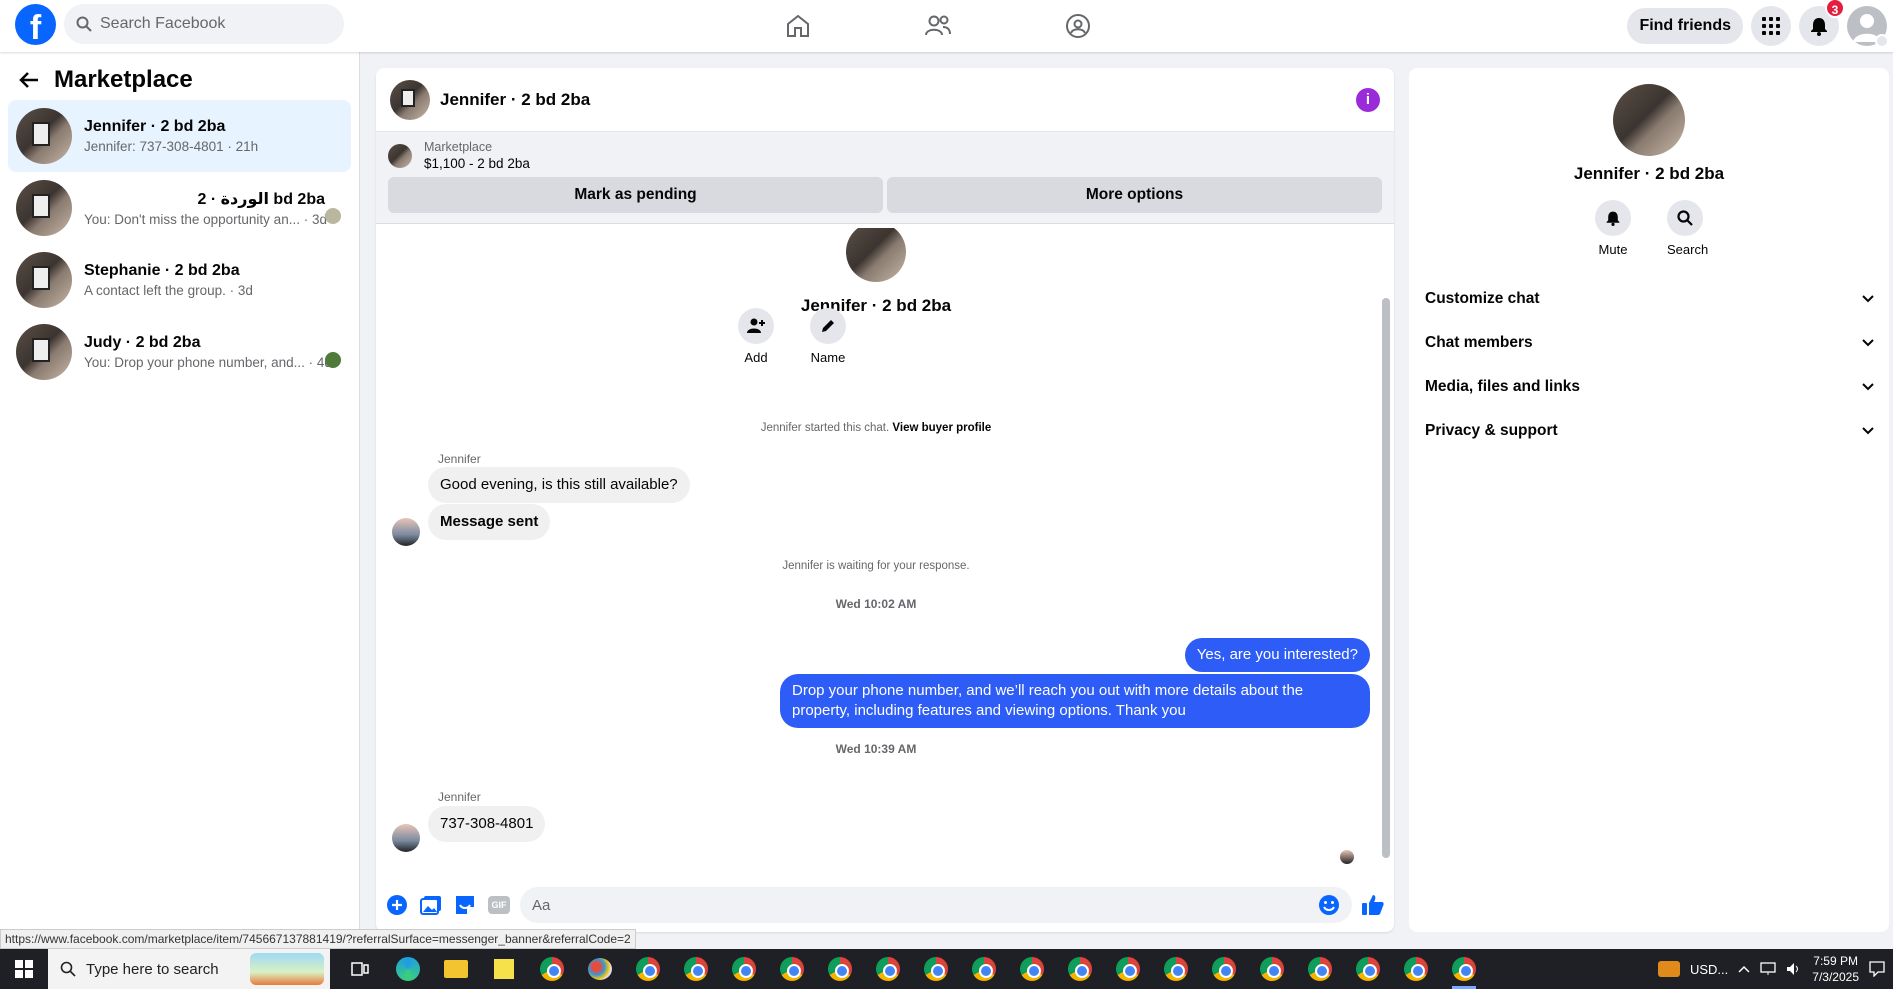  What do you see at coordinates (1613, 228) in the screenshot?
I see `mute-button: Mute` at bounding box center [1613, 228].